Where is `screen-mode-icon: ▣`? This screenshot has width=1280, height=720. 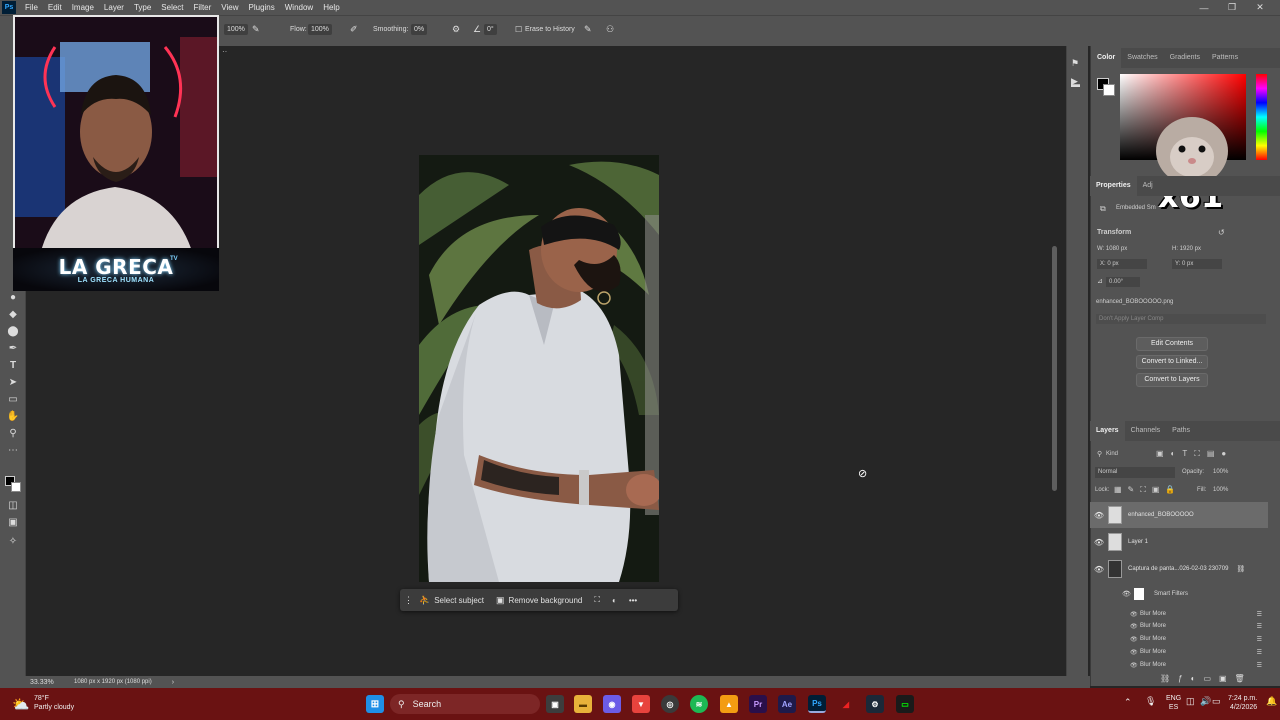
screen-mode-icon: ▣ is located at coordinates (13, 522).